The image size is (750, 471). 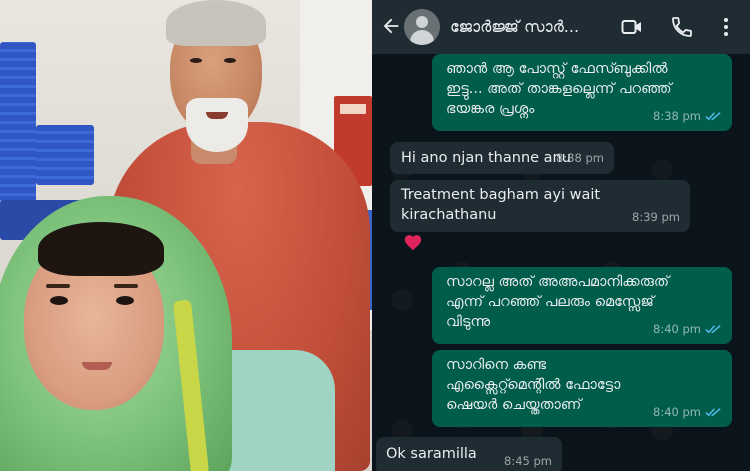 What do you see at coordinates (682, 27) in the screenshot?
I see `voice-call-icon` at bounding box center [682, 27].